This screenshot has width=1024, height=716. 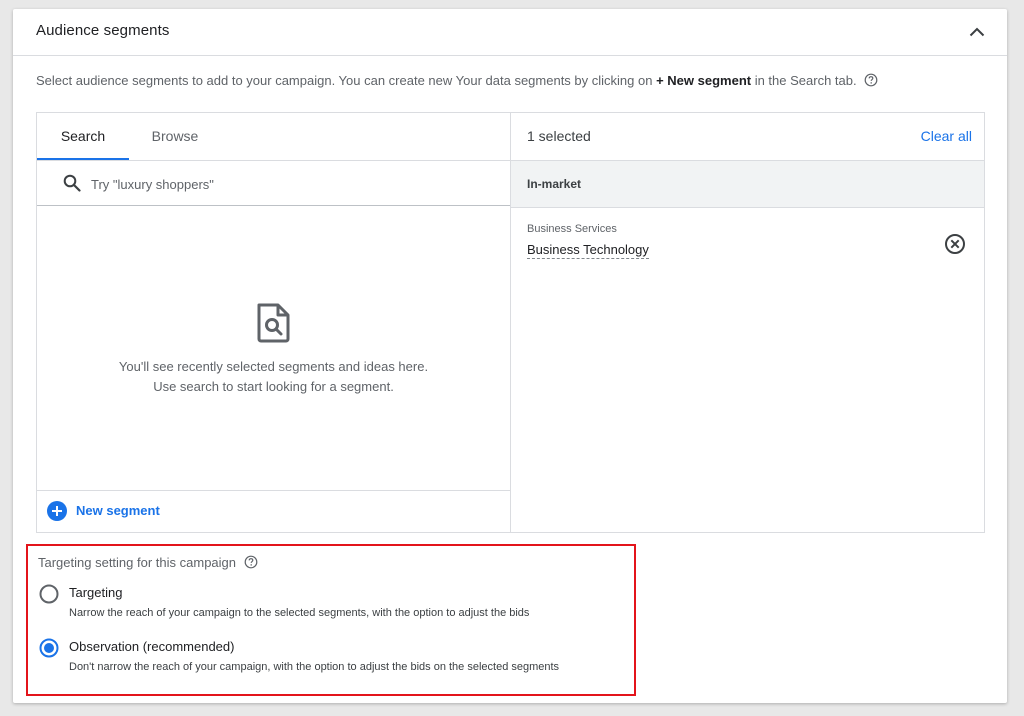 I want to click on new-segment-label: New segment, so click(x=118, y=510).